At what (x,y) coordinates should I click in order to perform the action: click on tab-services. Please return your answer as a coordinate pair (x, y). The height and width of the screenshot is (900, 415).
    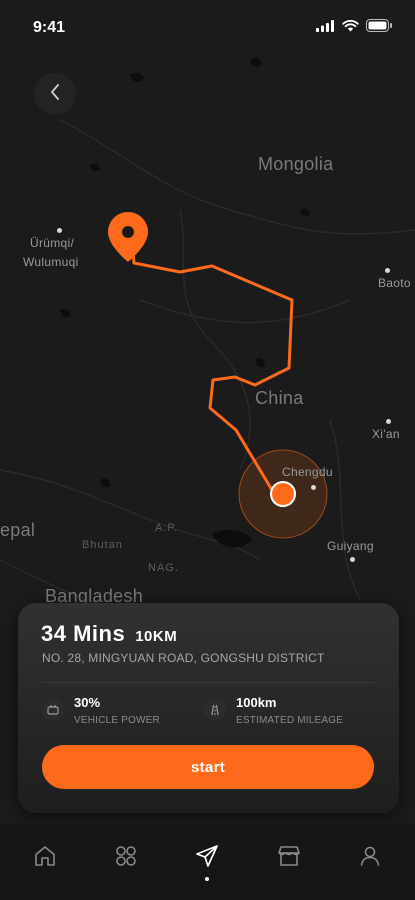
    Looking at the image, I should click on (126, 858).